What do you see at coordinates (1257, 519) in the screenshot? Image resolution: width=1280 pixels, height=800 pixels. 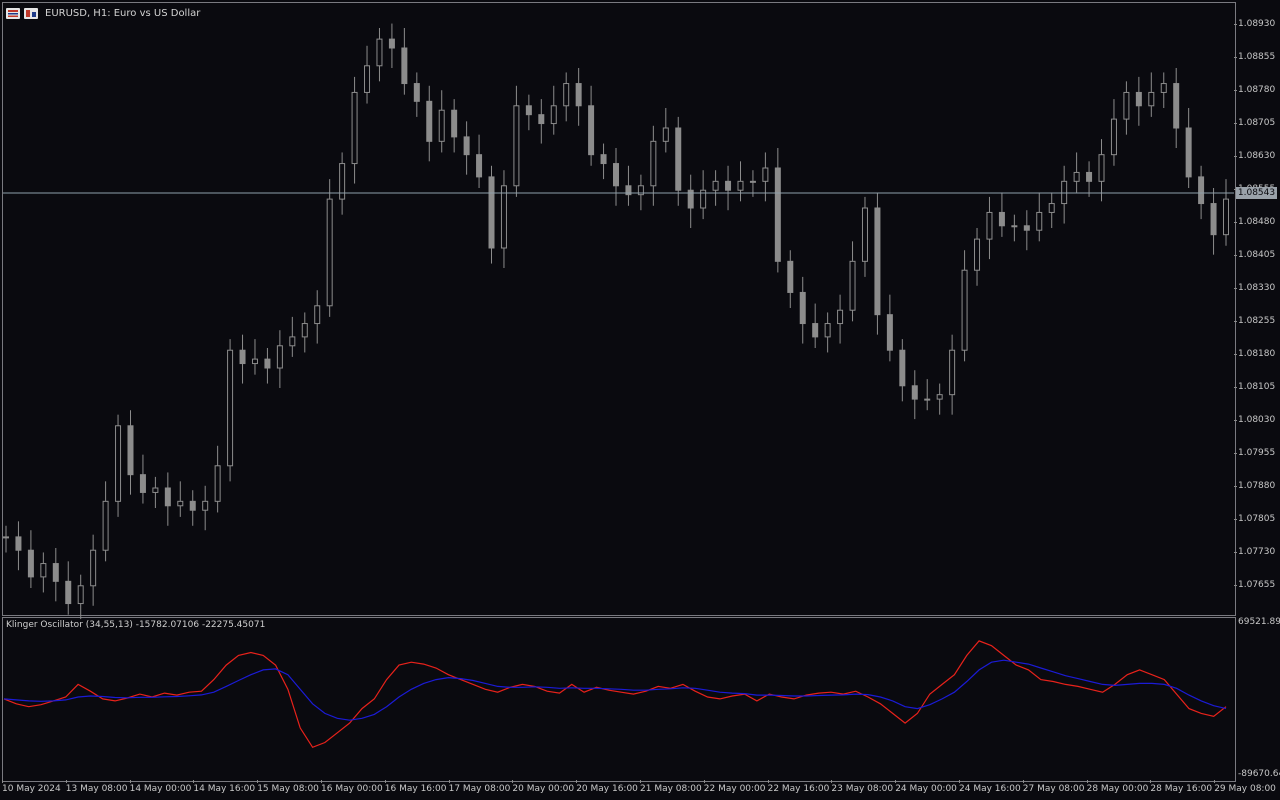 I see `price-axis-label: 1.07805` at bounding box center [1257, 519].